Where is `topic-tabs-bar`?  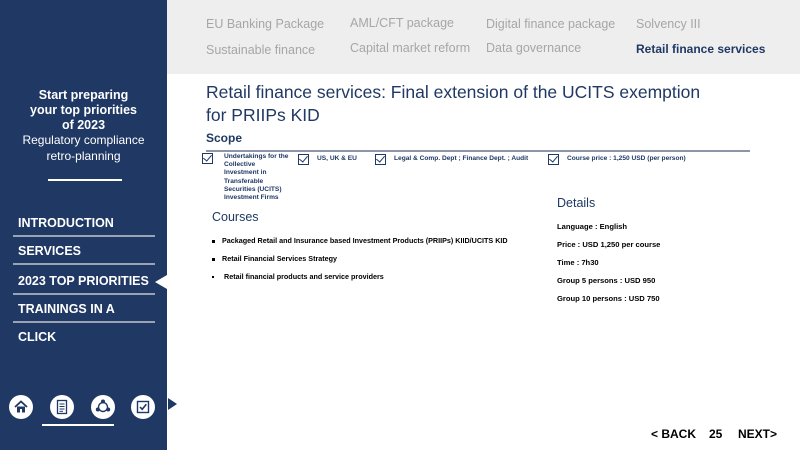 topic-tabs-bar is located at coordinates (483, 37).